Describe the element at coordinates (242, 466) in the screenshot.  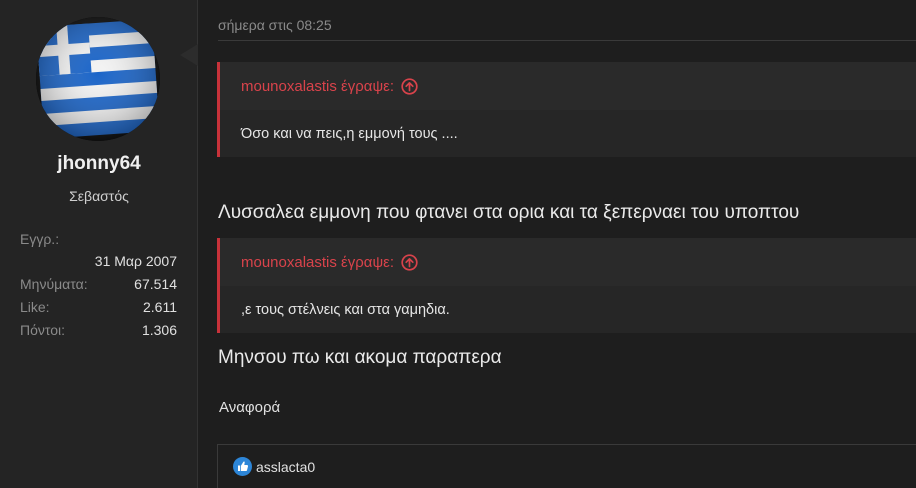
I see `thumbs-up-icon` at that location.